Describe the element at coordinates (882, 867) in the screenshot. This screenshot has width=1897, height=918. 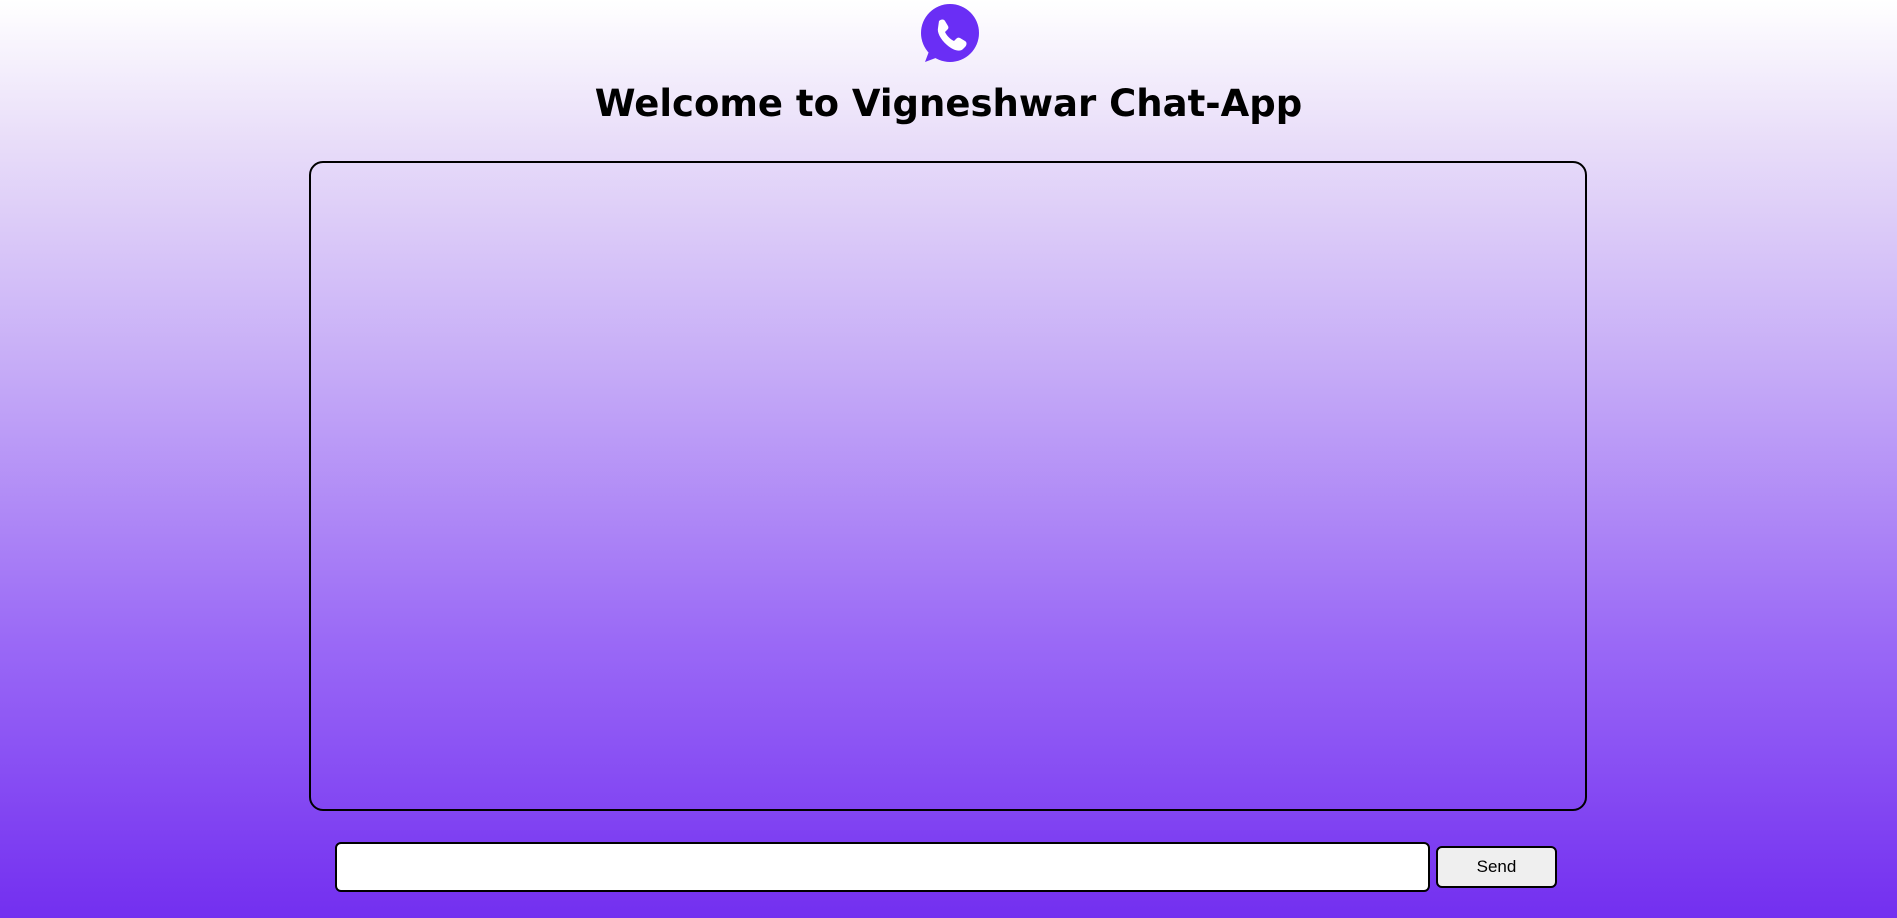
I see `message-input` at that location.